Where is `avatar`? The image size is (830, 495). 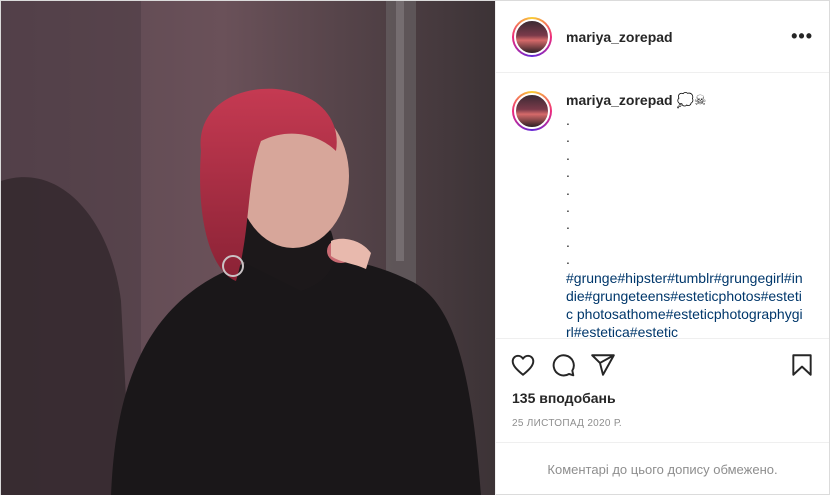 avatar is located at coordinates (532, 36).